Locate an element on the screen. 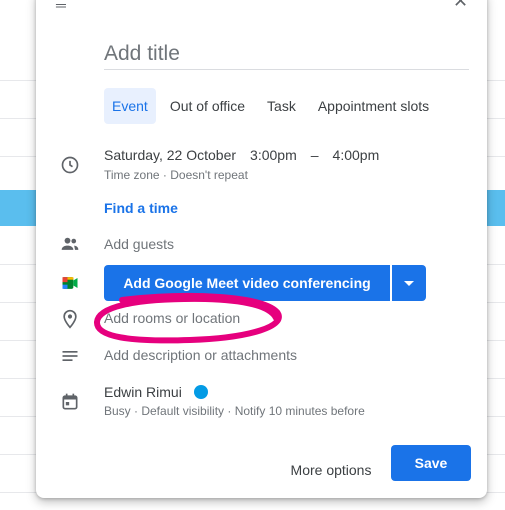  close-icon: ✕ is located at coordinates (460, 5).